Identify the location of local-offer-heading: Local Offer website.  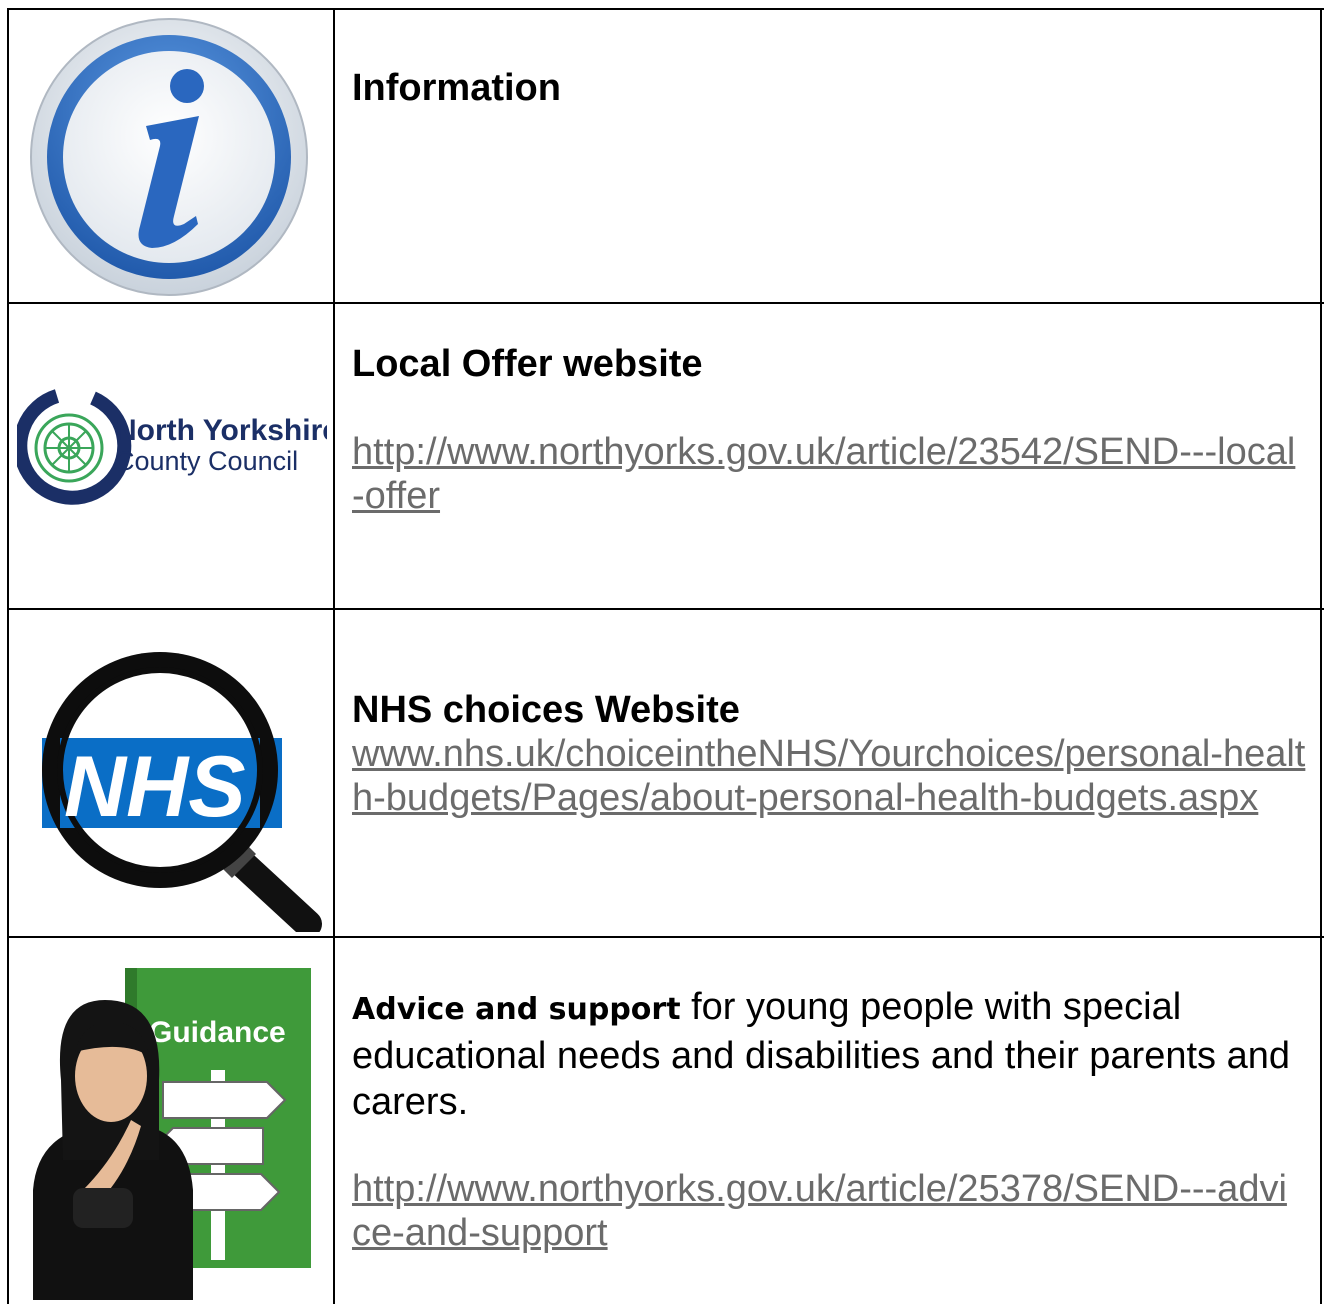
(527, 364).